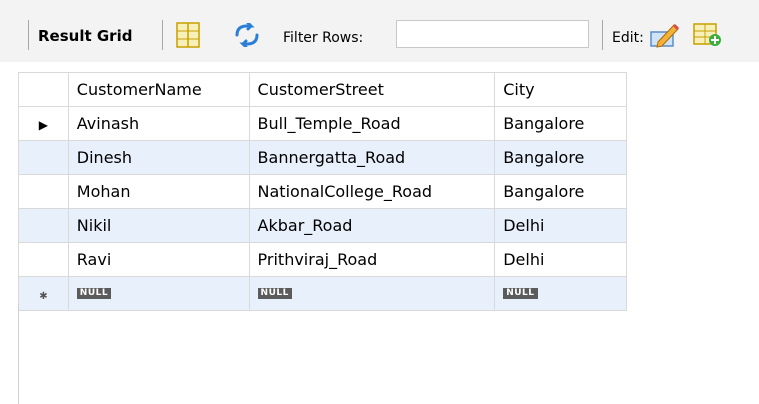  Describe the element at coordinates (18, 354) in the screenshot. I see `grid-left-edge` at that location.